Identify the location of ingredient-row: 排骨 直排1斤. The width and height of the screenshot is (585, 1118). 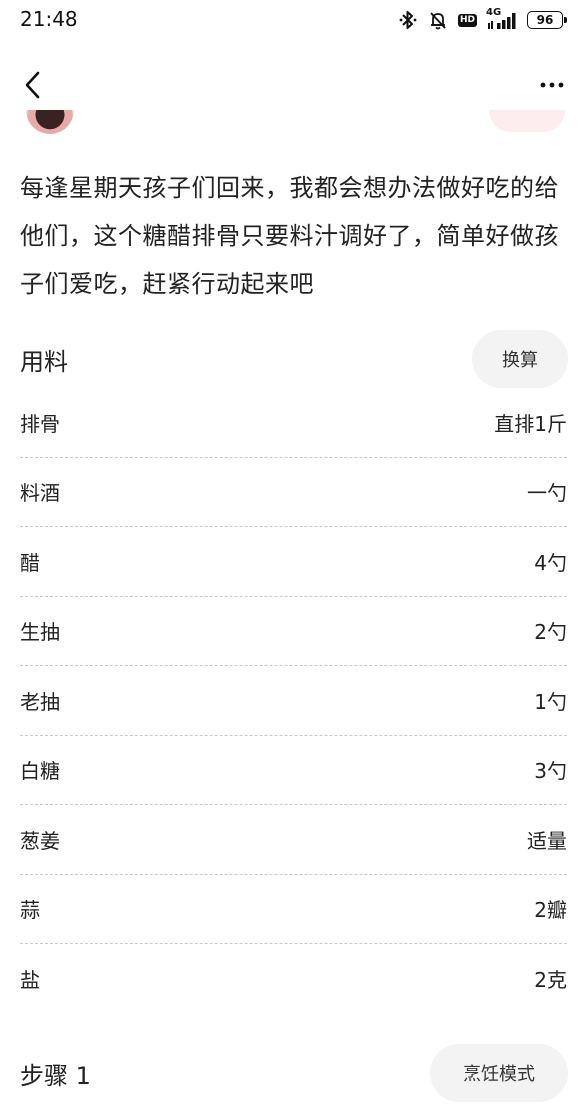
(293, 423).